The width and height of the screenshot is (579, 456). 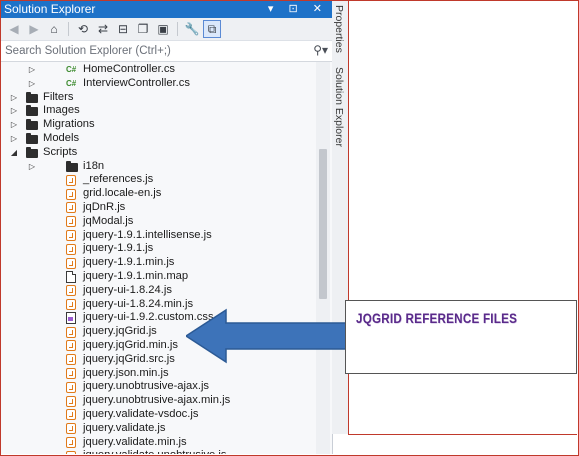 What do you see at coordinates (159, 111) in the screenshot?
I see `tree-item-images: ▷ Images` at bounding box center [159, 111].